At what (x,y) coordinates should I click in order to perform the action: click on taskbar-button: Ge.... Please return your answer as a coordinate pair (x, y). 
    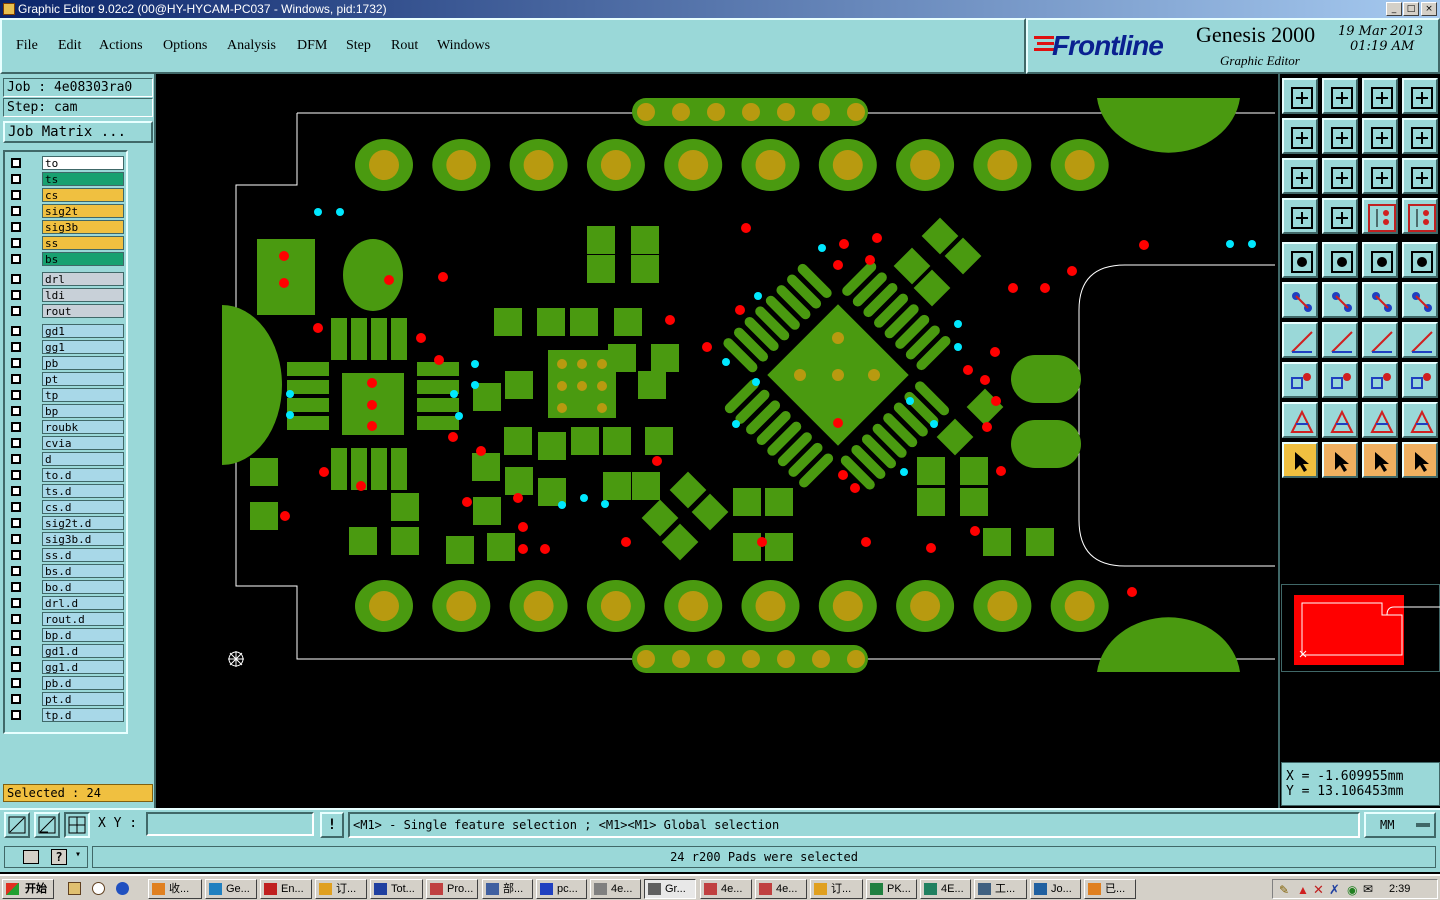
    Looking at the image, I should click on (231, 889).